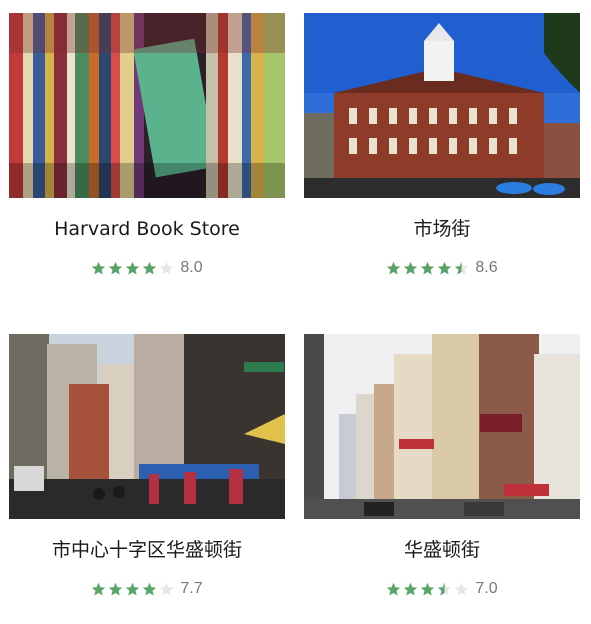 This screenshot has height=624, width=591. What do you see at coordinates (442, 229) in the screenshot?
I see `place-name: 市场街` at bounding box center [442, 229].